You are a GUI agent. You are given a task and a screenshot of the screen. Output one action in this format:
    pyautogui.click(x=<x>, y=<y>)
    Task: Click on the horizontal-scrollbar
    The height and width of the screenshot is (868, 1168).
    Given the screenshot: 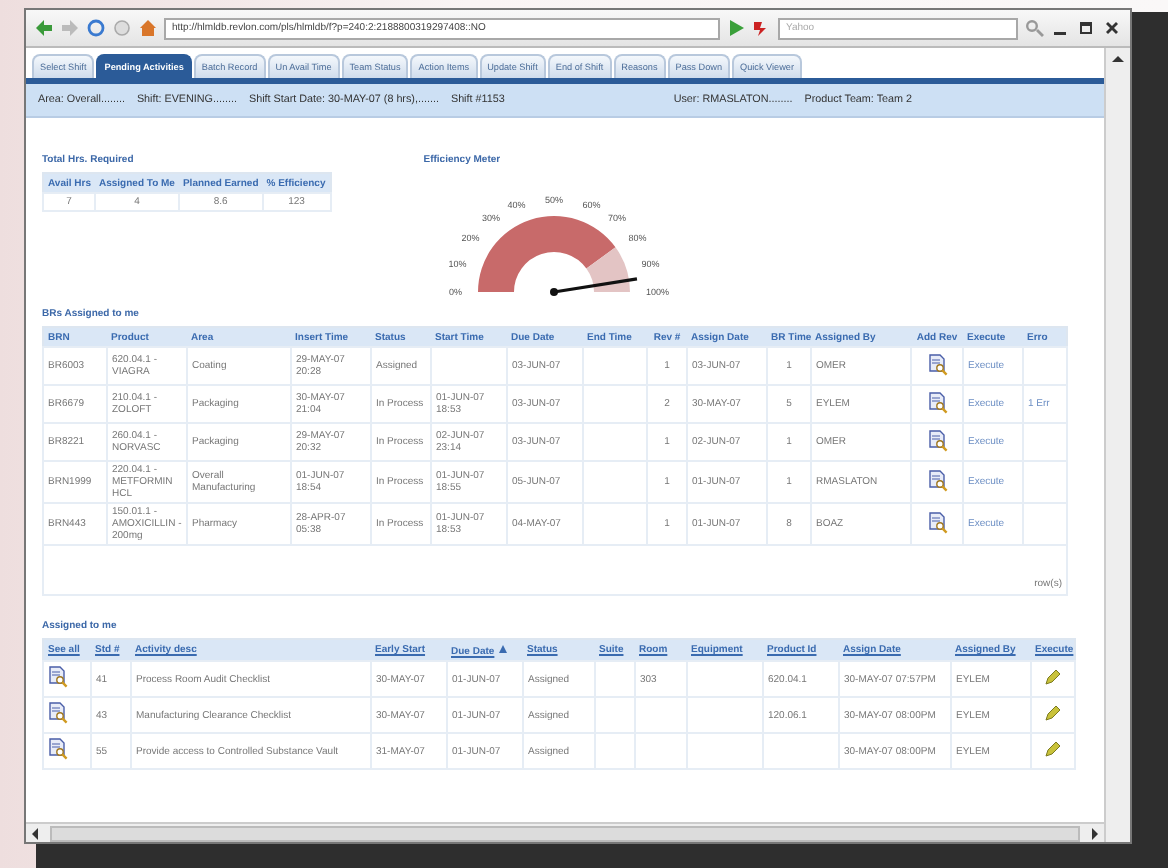 What is the action you would take?
    pyautogui.click(x=565, y=832)
    